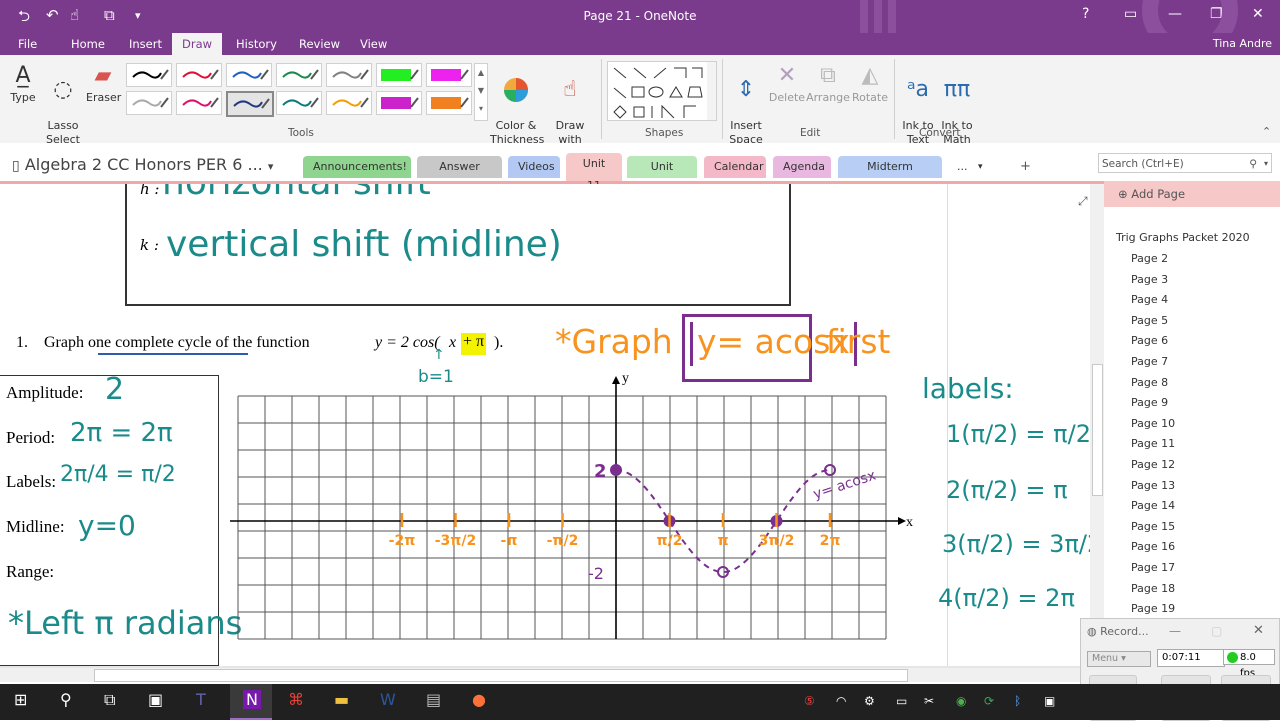 The width and height of the screenshot is (1280, 721). I want to click on page-list-item: Page 18, so click(1153, 588).